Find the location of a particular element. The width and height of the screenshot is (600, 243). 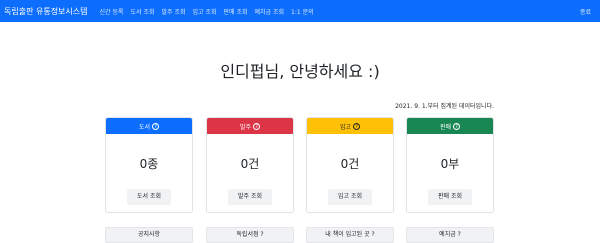

card-orders-header: 발주 ? is located at coordinates (250, 126).